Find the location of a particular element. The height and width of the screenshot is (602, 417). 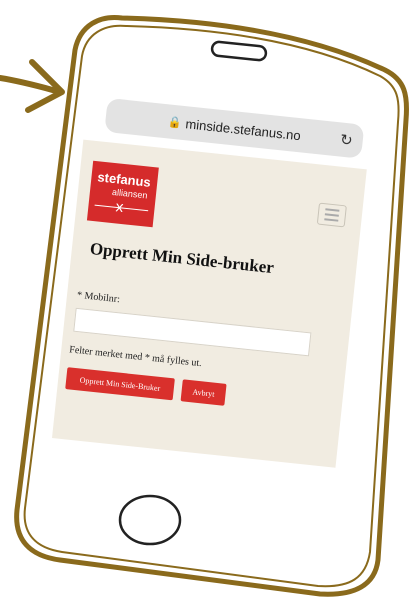

lock-icon: 🔒 is located at coordinates (175, 122).